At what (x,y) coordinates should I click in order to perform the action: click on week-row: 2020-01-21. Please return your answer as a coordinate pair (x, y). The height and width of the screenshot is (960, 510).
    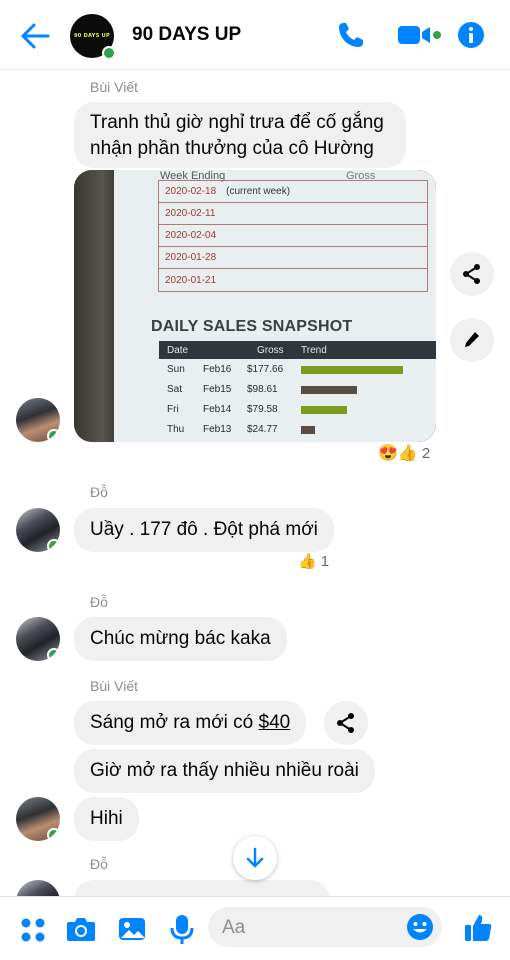
    Looking at the image, I should click on (293, 280).